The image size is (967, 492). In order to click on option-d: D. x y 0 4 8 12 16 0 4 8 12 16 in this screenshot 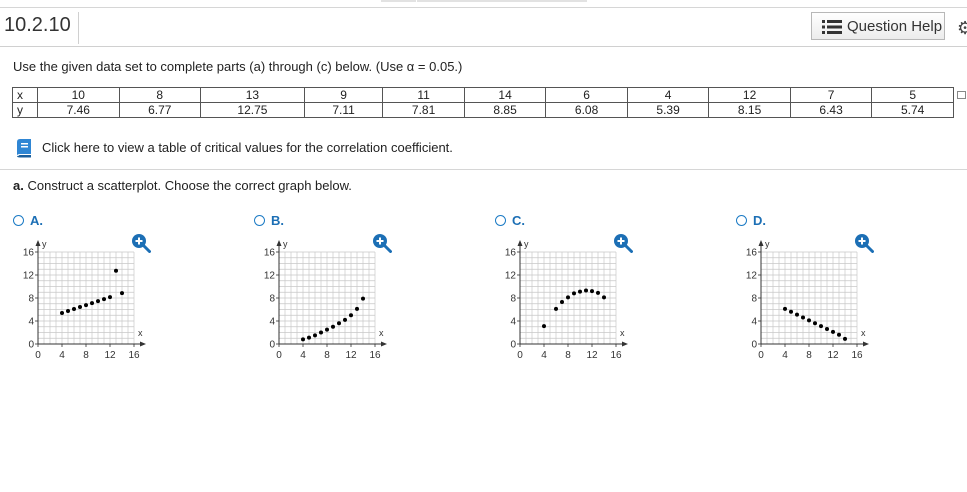, I will do `click(806, 290)`.